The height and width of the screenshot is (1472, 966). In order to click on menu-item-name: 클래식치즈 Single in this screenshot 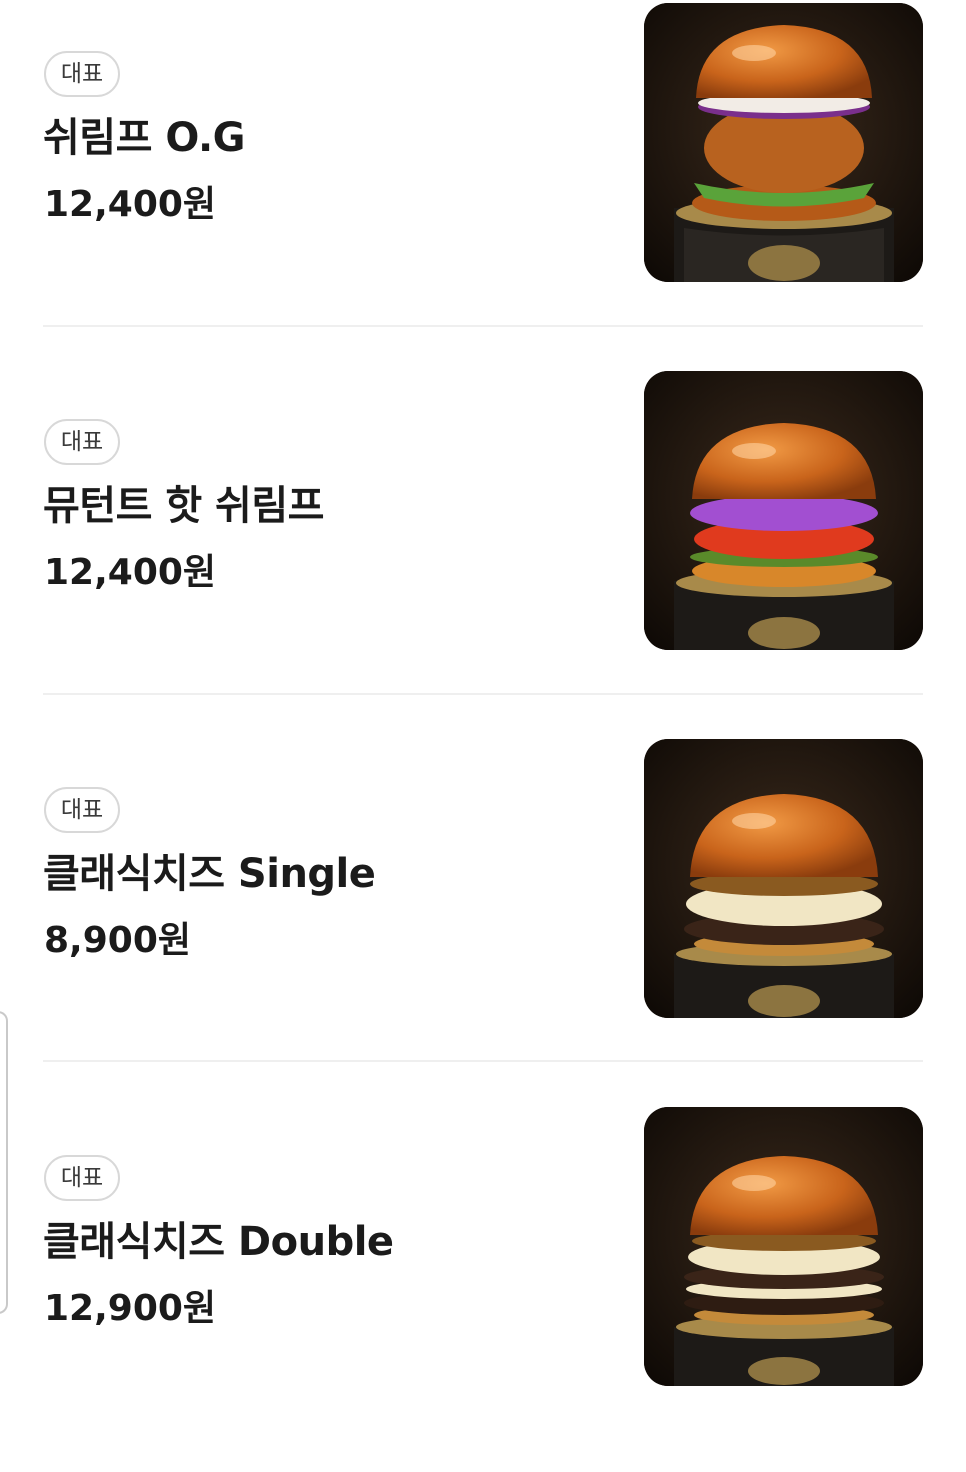, I will do `click(209, 874)`.